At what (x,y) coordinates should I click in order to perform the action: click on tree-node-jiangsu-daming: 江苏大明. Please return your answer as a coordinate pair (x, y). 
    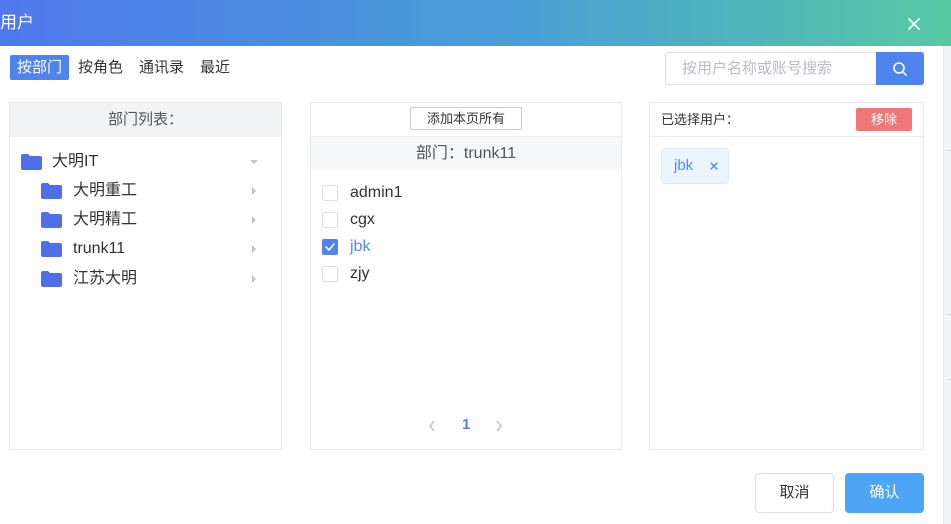
    Looking at the image, I should click on (145, 279).